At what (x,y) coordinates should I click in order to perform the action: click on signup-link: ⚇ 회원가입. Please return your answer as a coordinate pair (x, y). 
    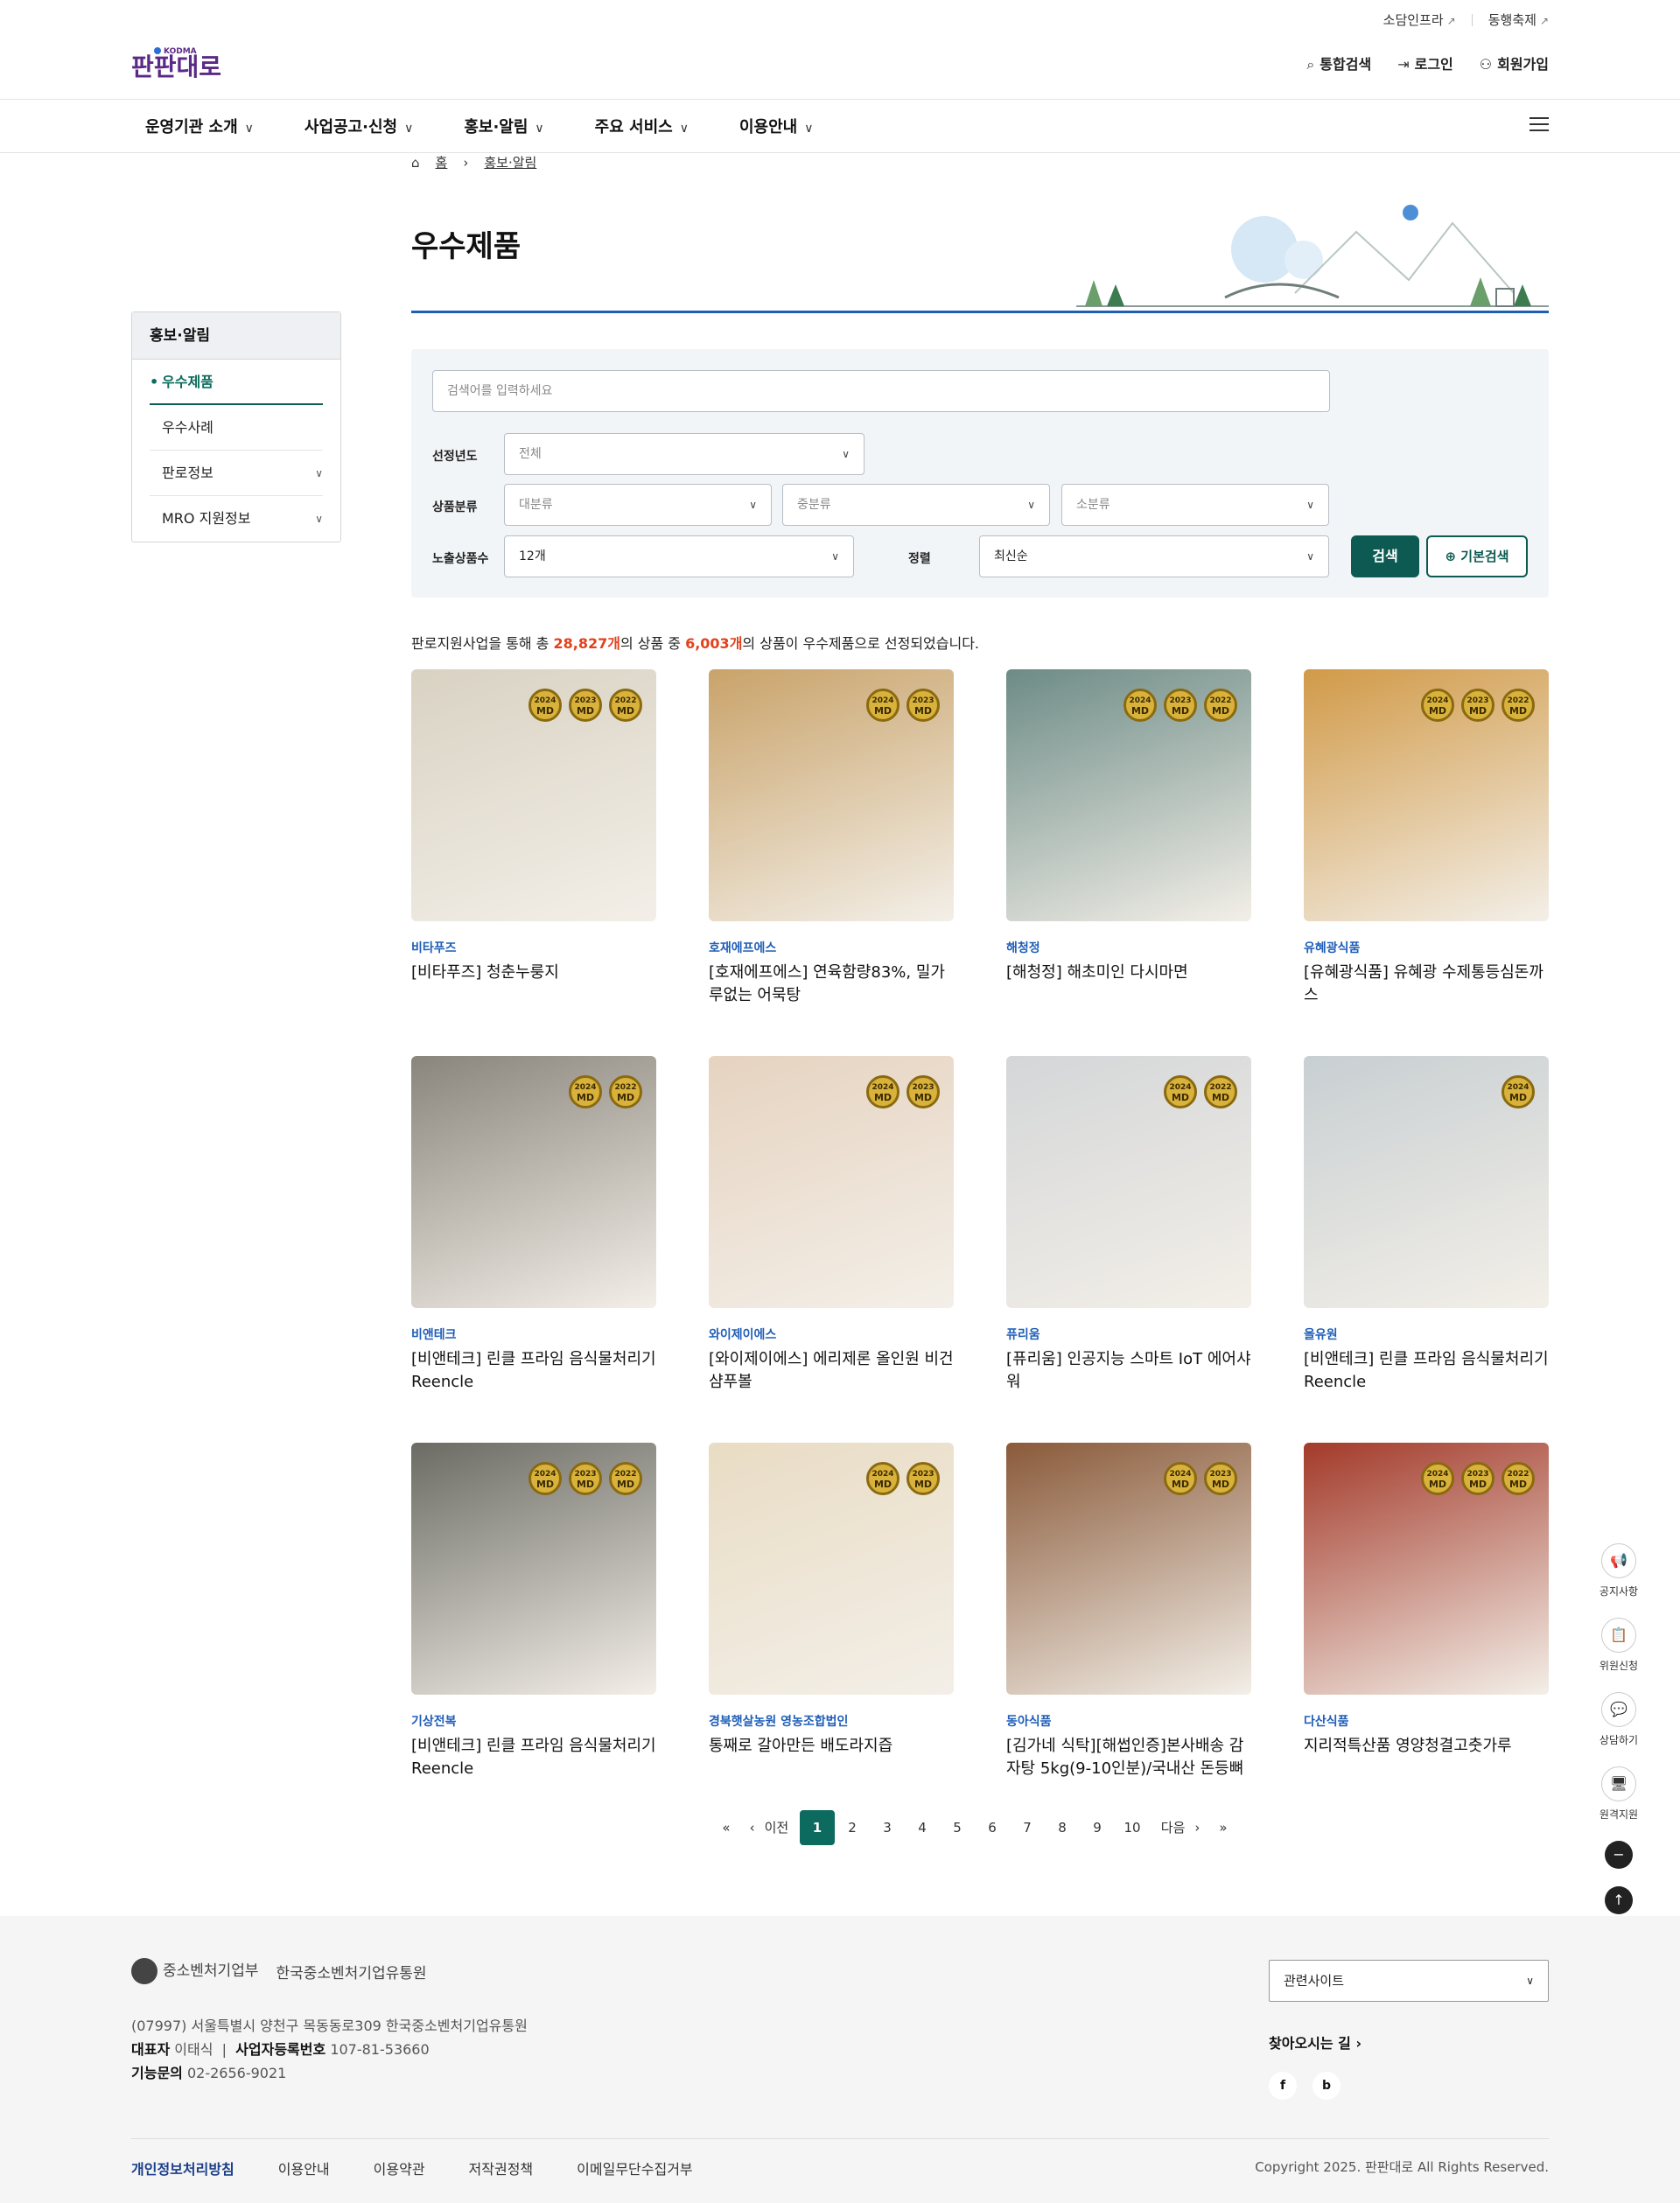
    Looking at the image, I should click on (1514, 63).